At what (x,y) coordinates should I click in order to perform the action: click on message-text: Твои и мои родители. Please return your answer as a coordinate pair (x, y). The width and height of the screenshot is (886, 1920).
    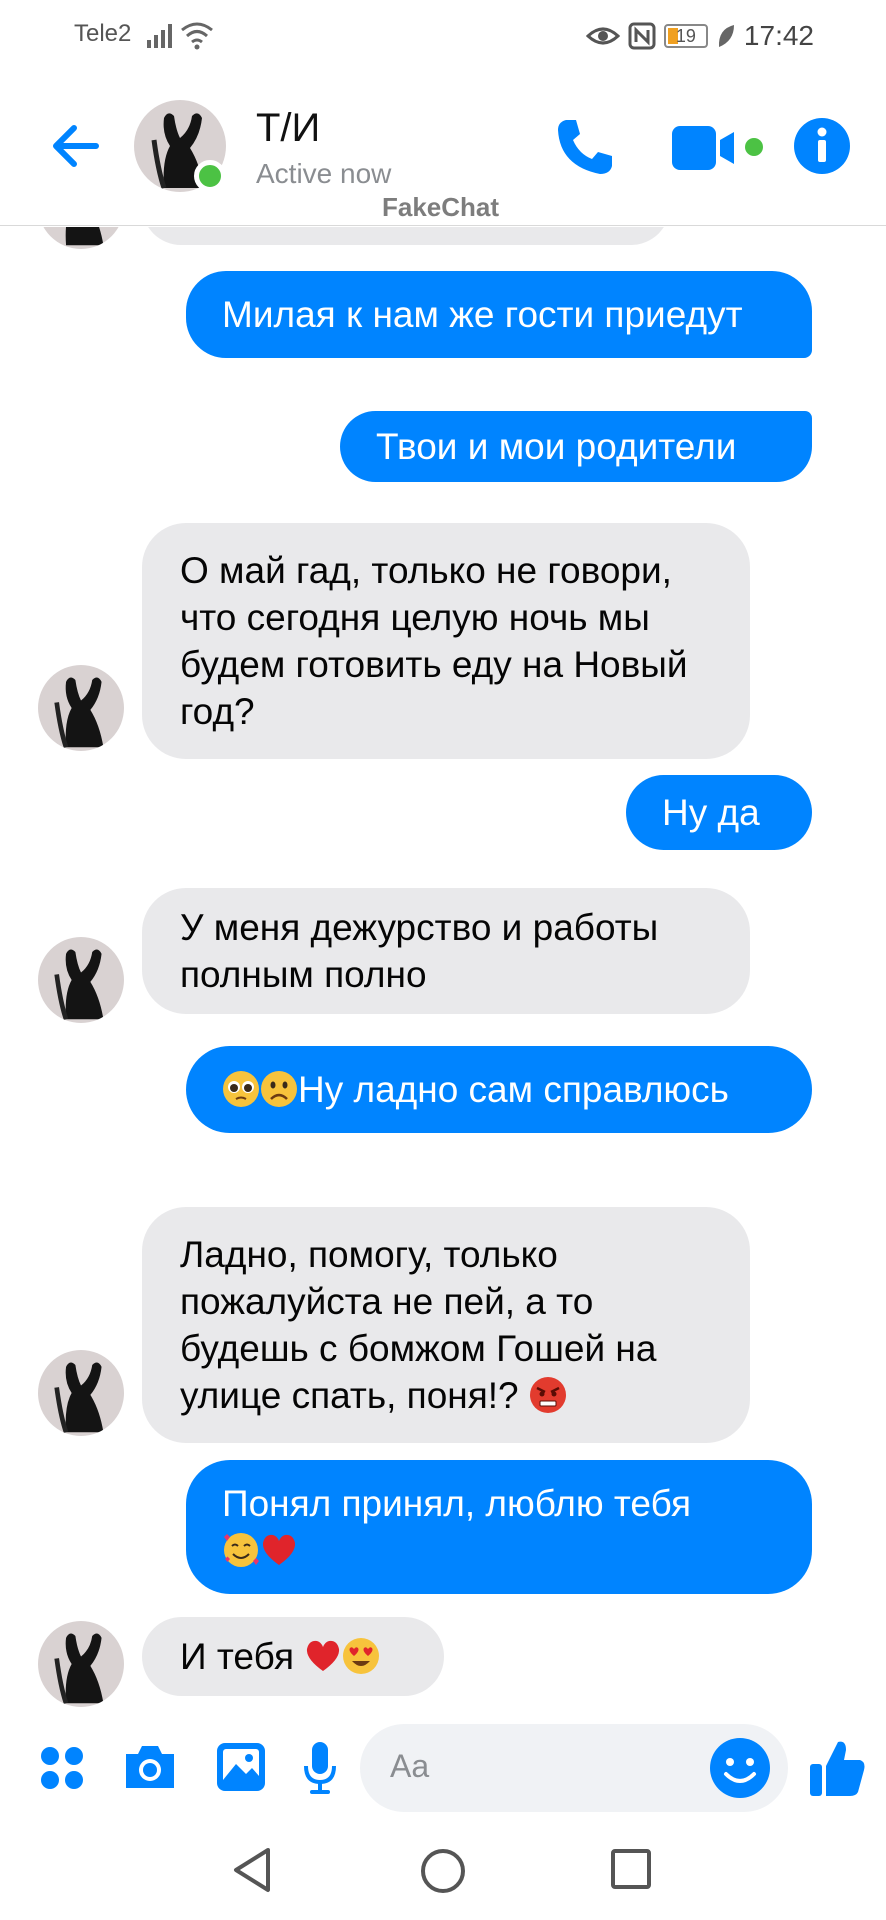
    Looking at the image, I should click on (556, 446).